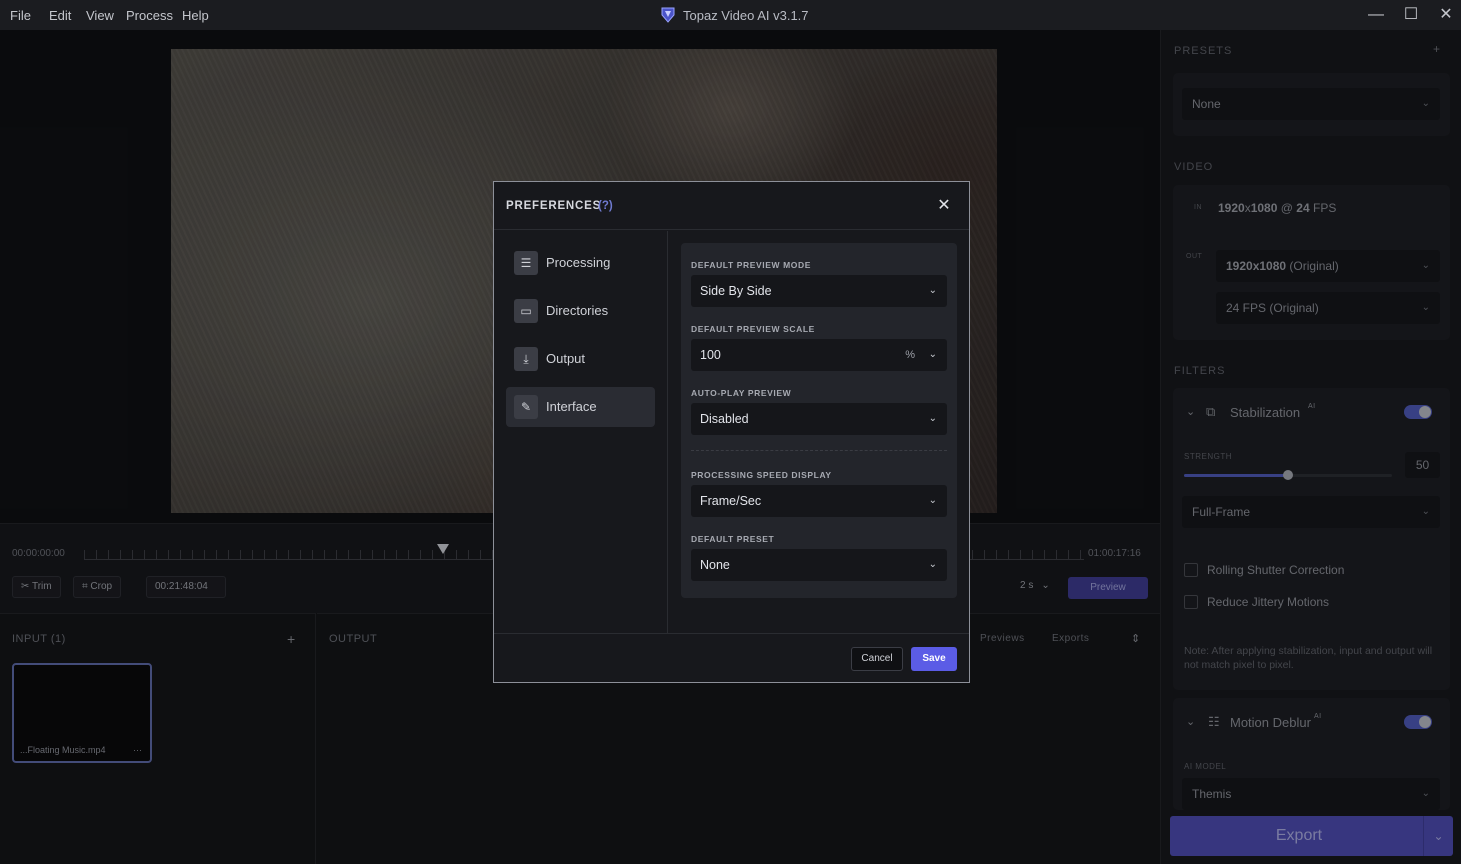 The width and height of the screenshot is (1461, 864). What do you see at coordinates (526, 311) in the screenshot?
I see `folder-icon: ▭` at bounding box center [526, 311].